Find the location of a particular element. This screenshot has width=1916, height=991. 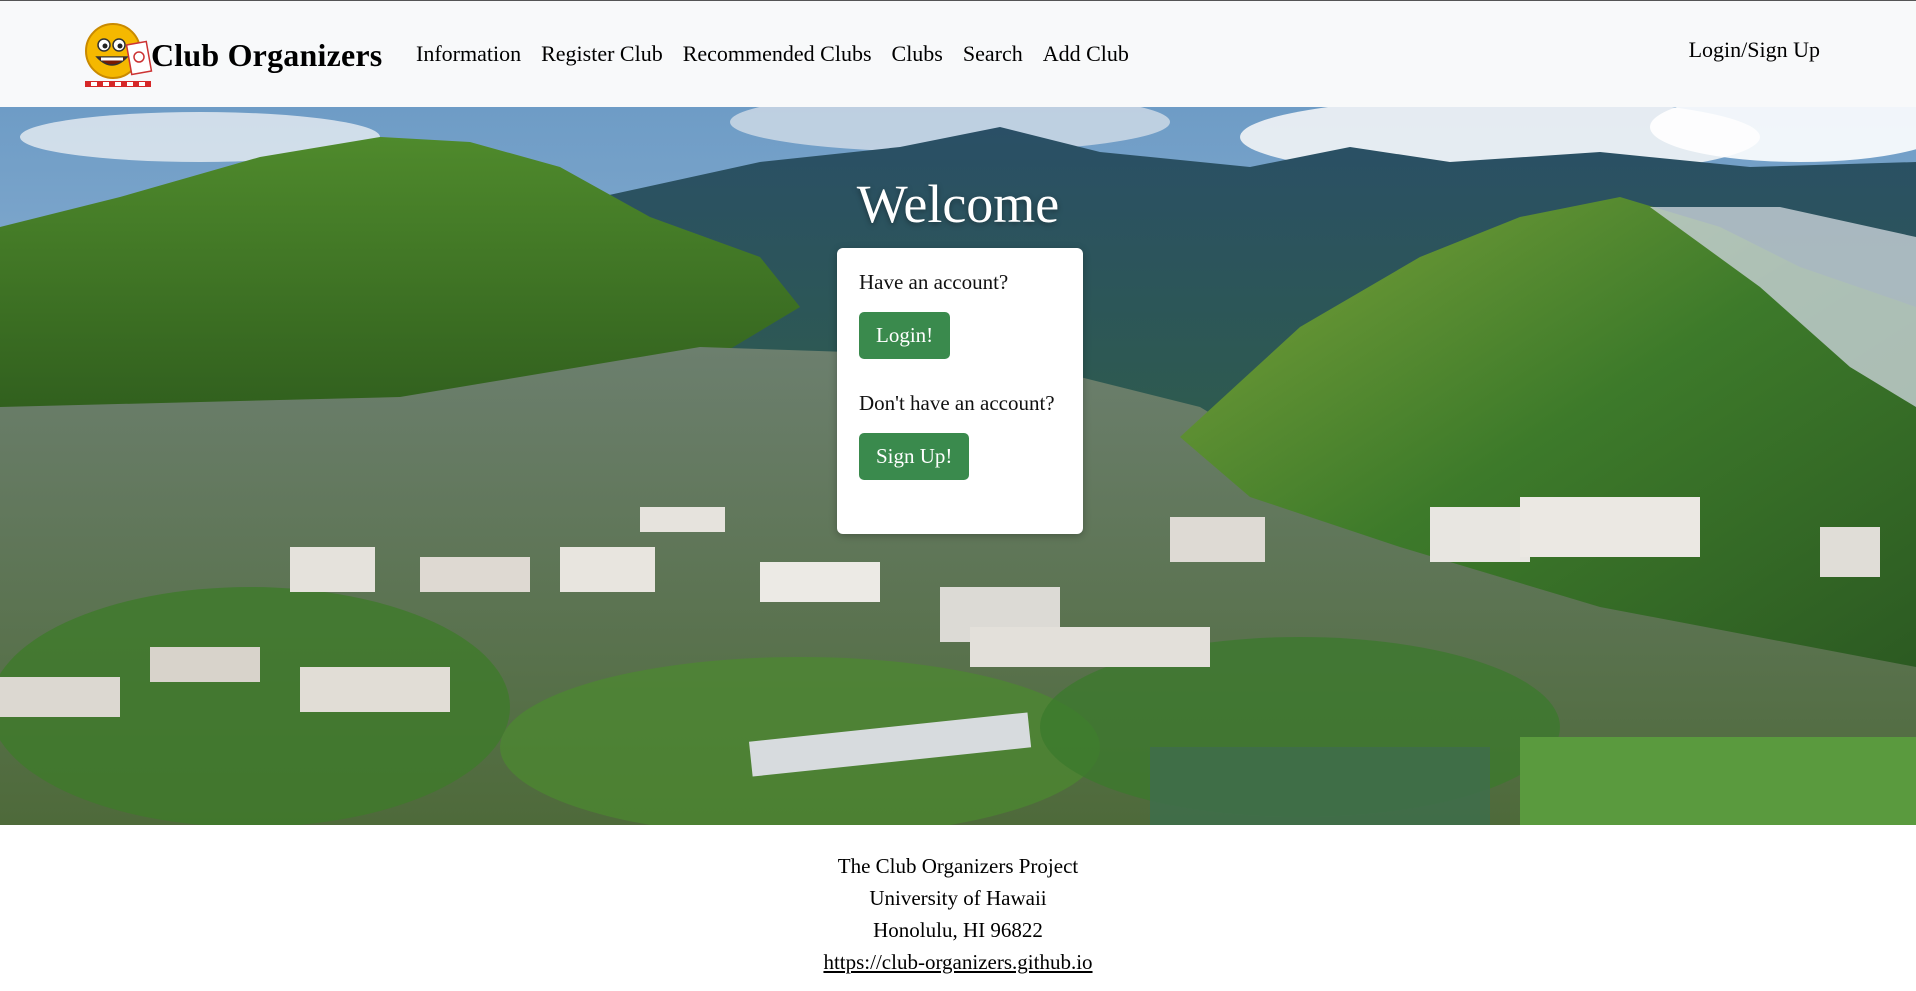

nav-link-add-club: Add Club is located at coordinates (1086, 54).